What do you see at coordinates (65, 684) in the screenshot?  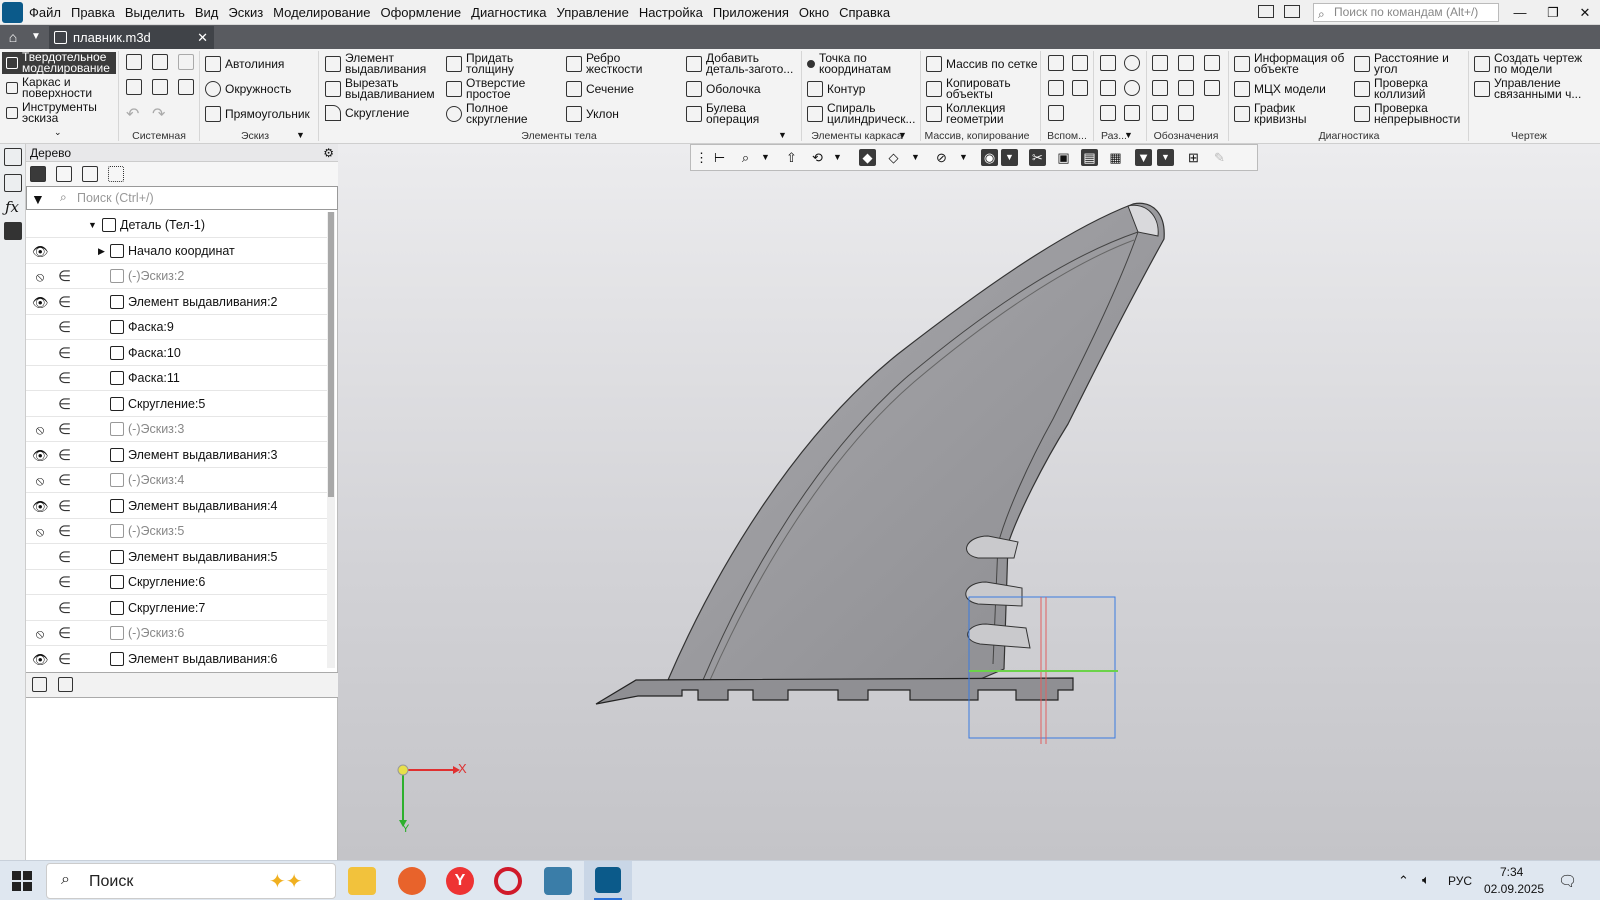 I see `list-view-tab-icon` at bounding box center [65, 684].